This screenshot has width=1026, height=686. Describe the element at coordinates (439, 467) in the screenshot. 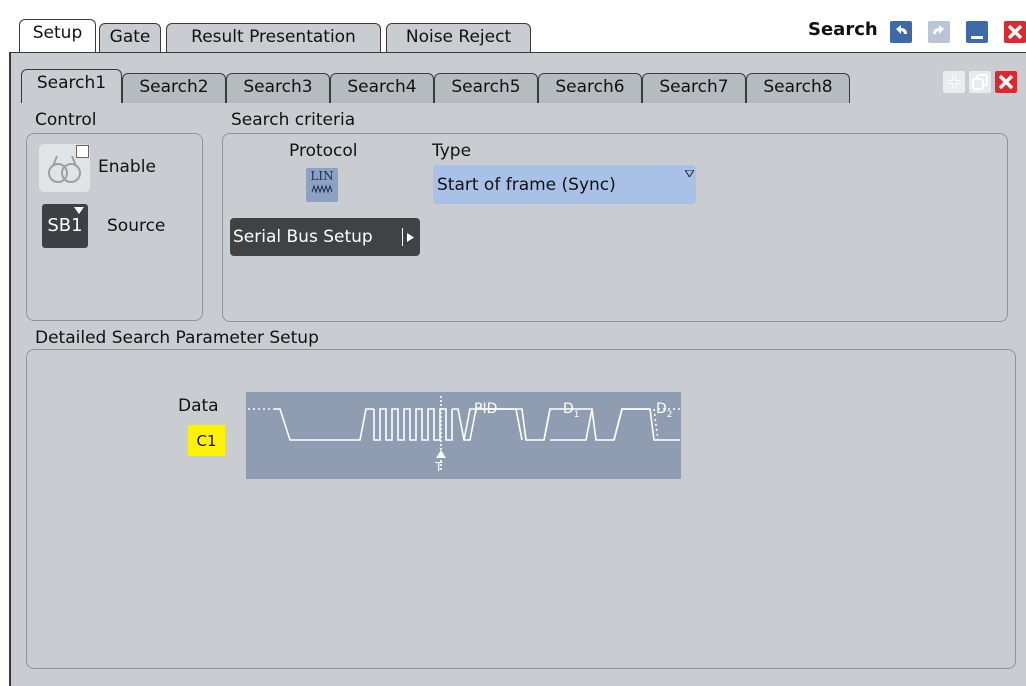

I see `trigger-marker-label: T` at that location.